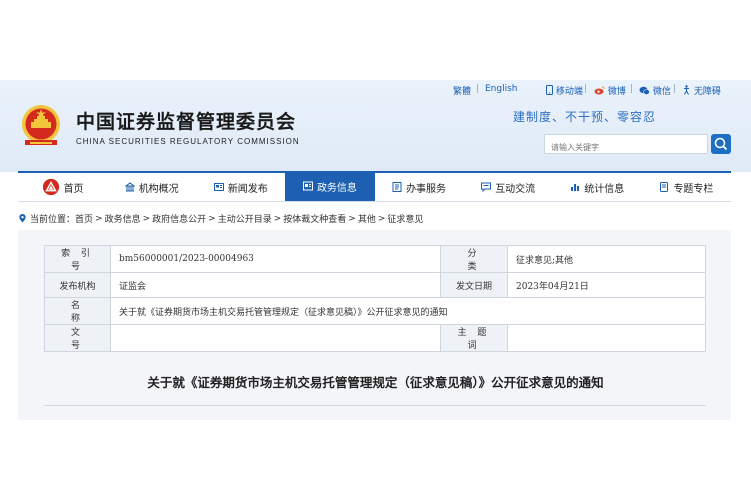 The image size is (751, 500). What do you see at coordinates (188, 141) in the screenshot?
I see `site-title-english: CHINA SECURITIES REGULATORY COMMISSION` at bounding box center [188, 141].